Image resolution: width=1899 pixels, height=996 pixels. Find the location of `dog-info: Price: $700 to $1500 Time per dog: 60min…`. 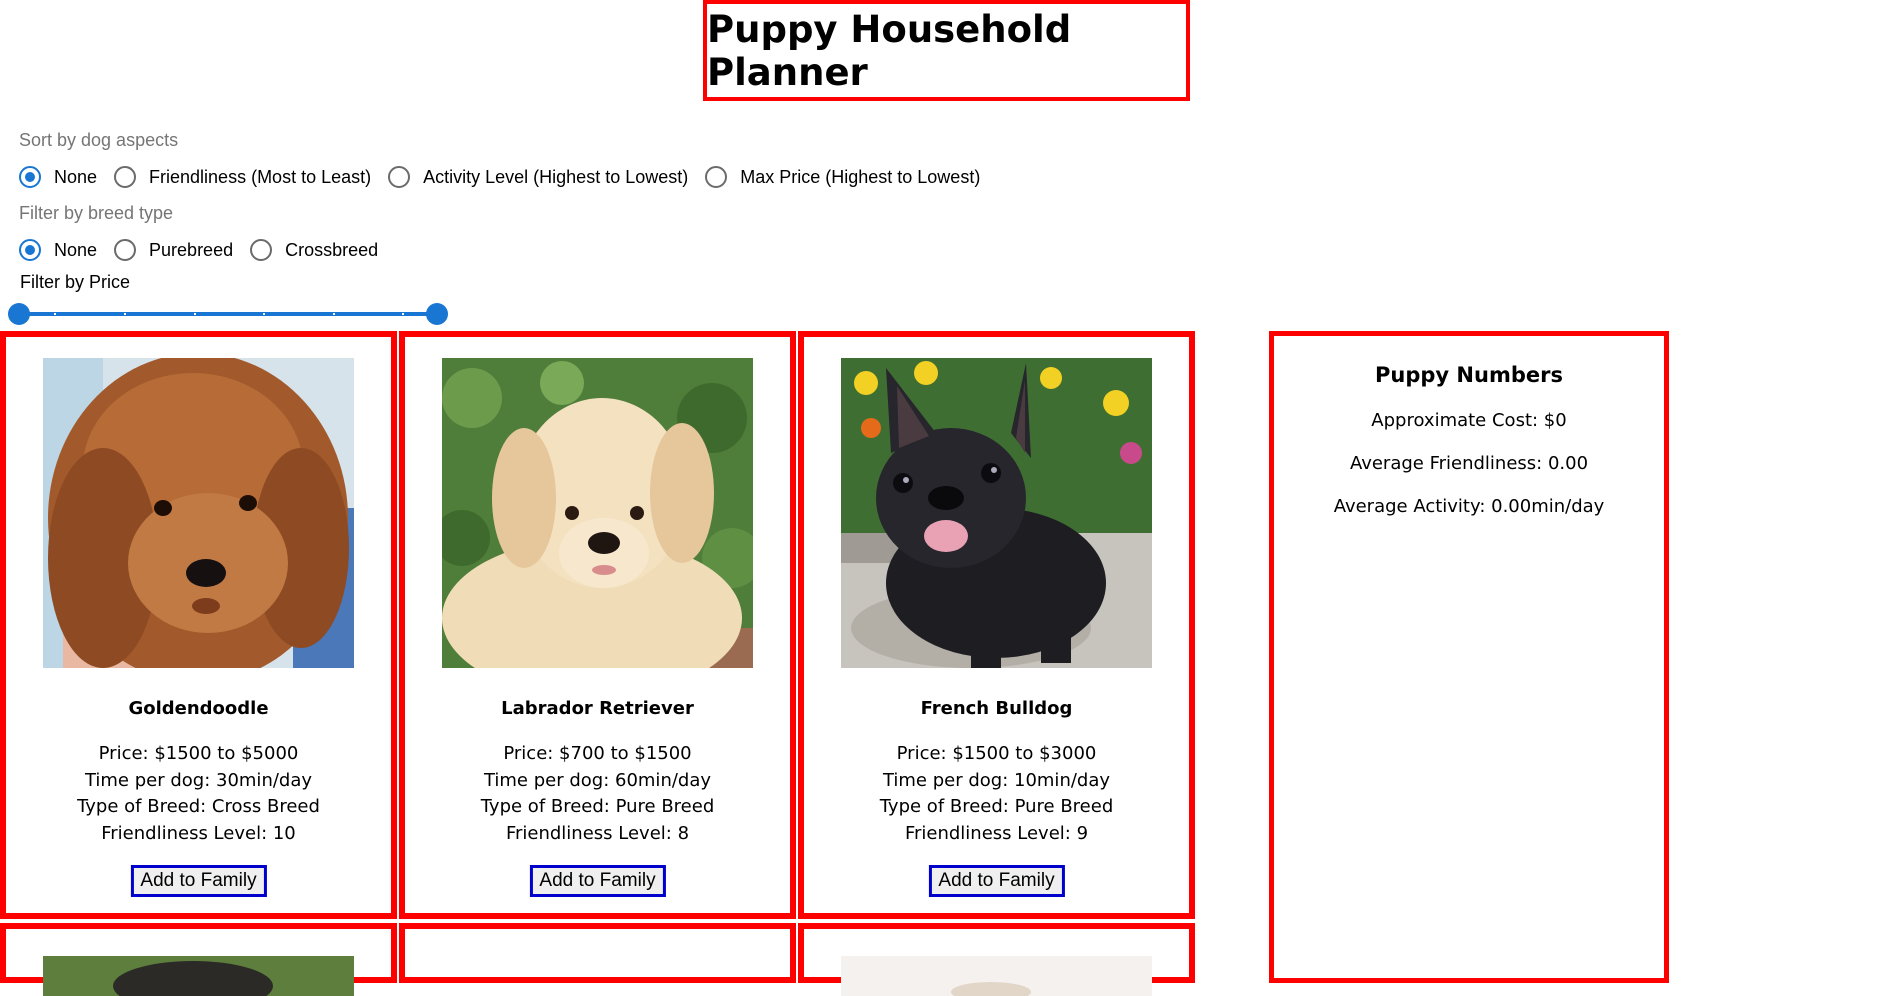

dog-info: Price: $700 to $1500 Time per dog: 60min… is located at coordinates (597, 794).